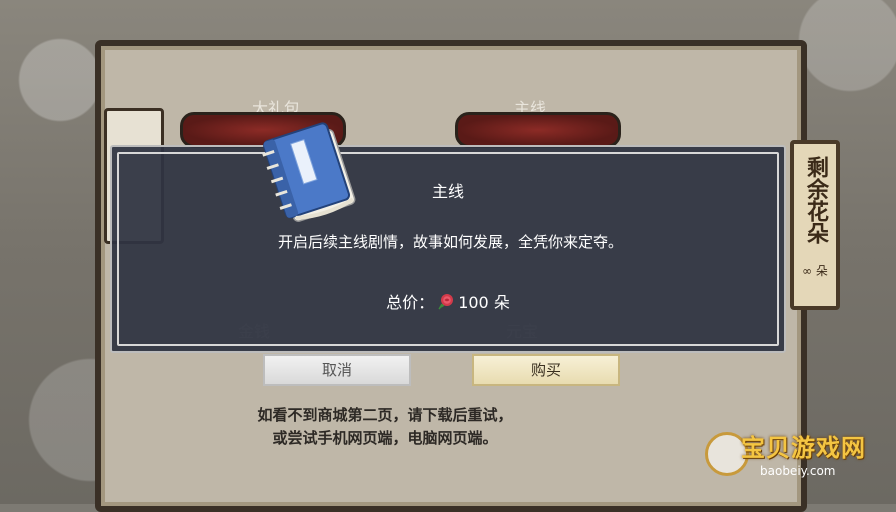 The width and height of the screenshot is (896, 512). What do you see at coordinates (385, 438) in the screenshot?
I see `notice-line-2: 或尝试手机网页端，电脑网页端。` at bounding box center [385, 438].